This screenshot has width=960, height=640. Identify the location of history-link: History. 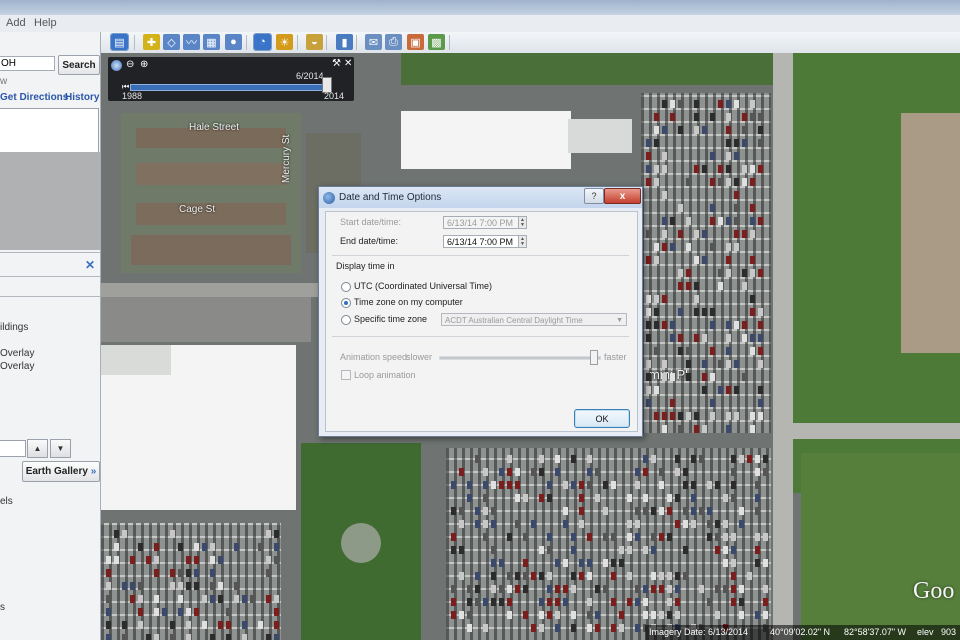
(82, 97).